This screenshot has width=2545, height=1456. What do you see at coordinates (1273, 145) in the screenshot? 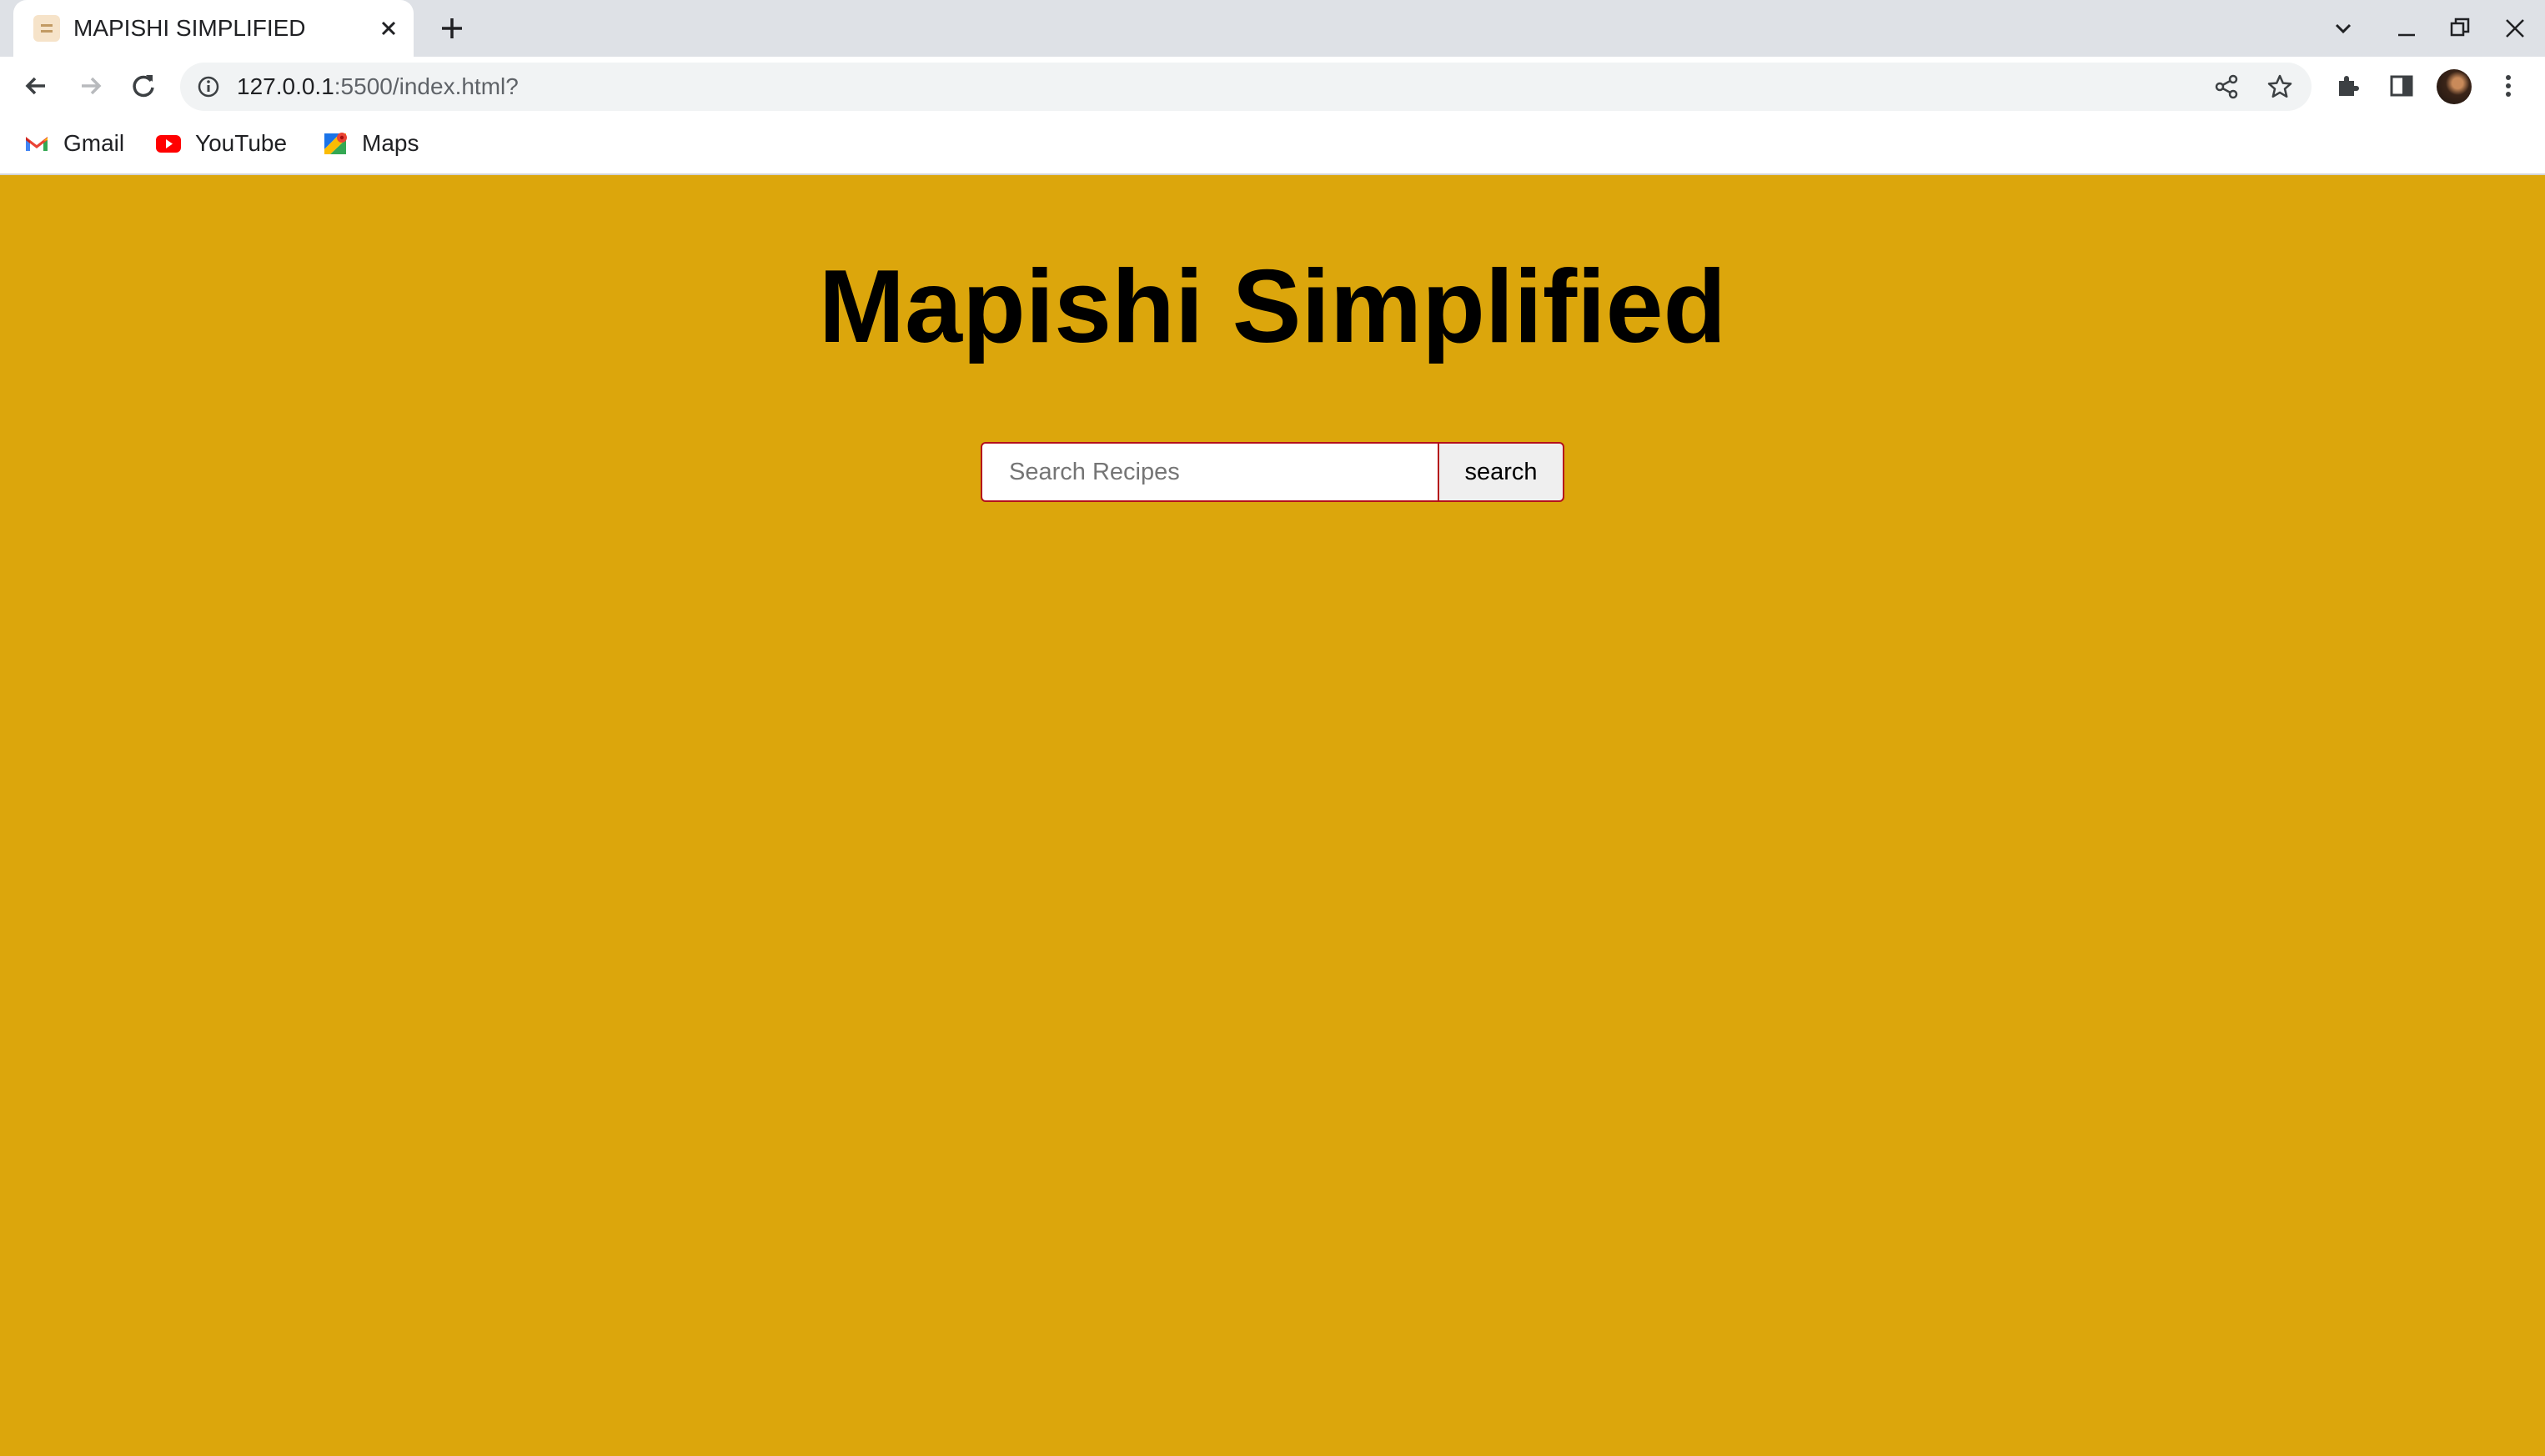
I see `bookmarks-bar: Gmail YouTube Maps` at bounding box center [1273, 145].